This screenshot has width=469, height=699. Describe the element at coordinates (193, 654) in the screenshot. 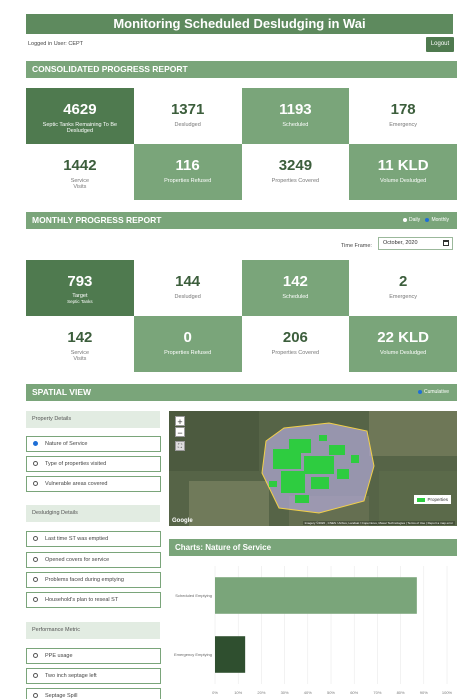

I see `category-label: Emergency Emptying` at that location.